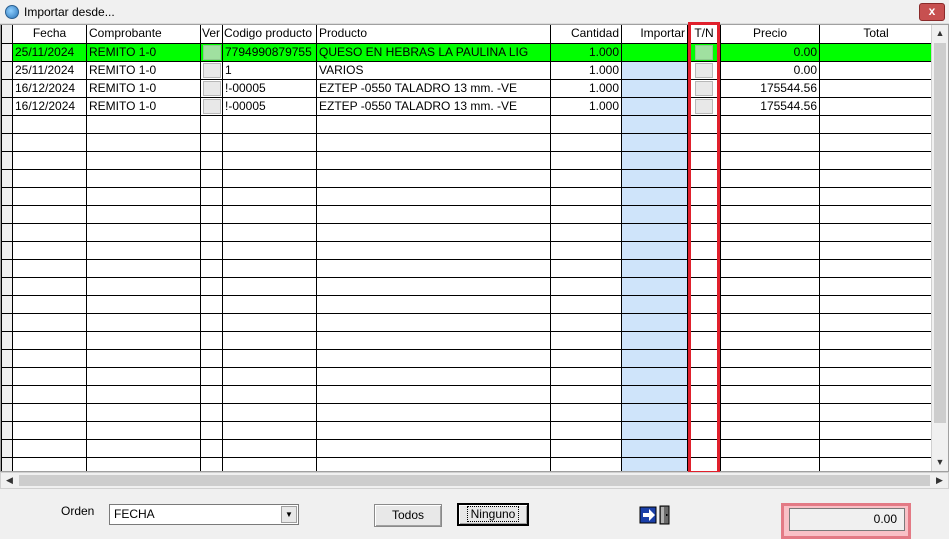  What do you see at coordinates (770, 34) in the screenshot?
I see `column-header-precio: Precio` at bounding box center [770, 34].